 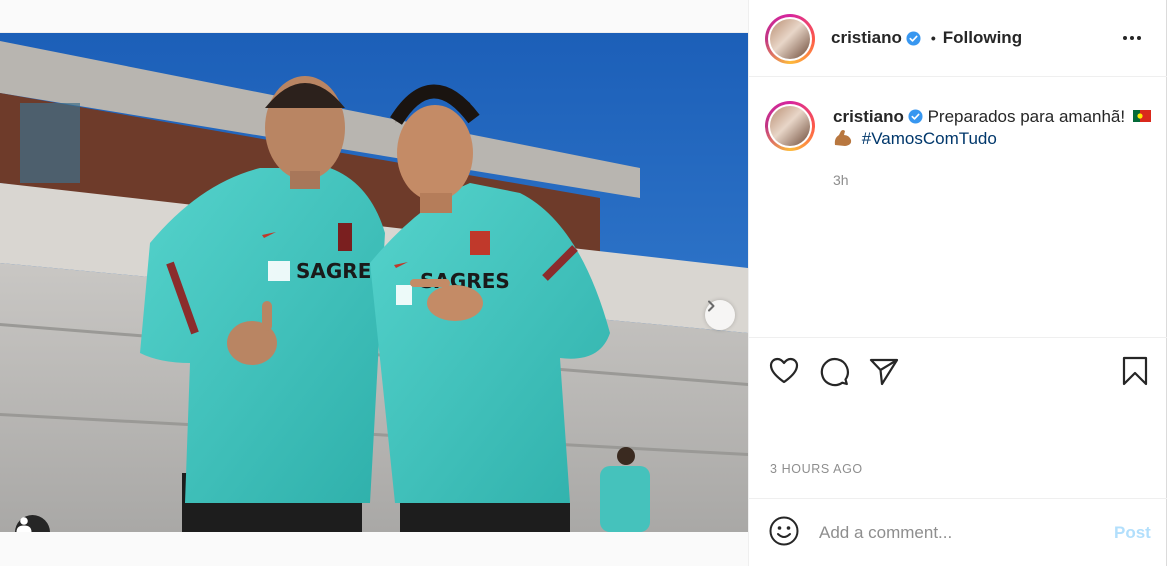 I want to click on bookmark-icon, so click(x=1135, y=371).